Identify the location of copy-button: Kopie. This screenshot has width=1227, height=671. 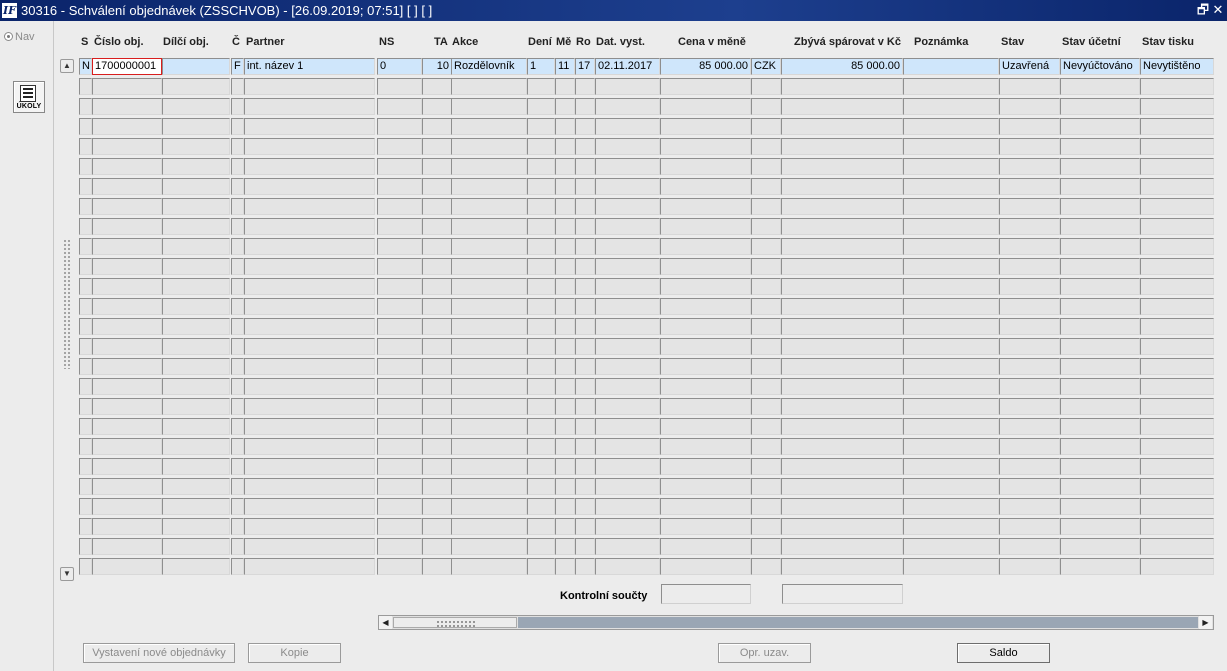
(294, 653).